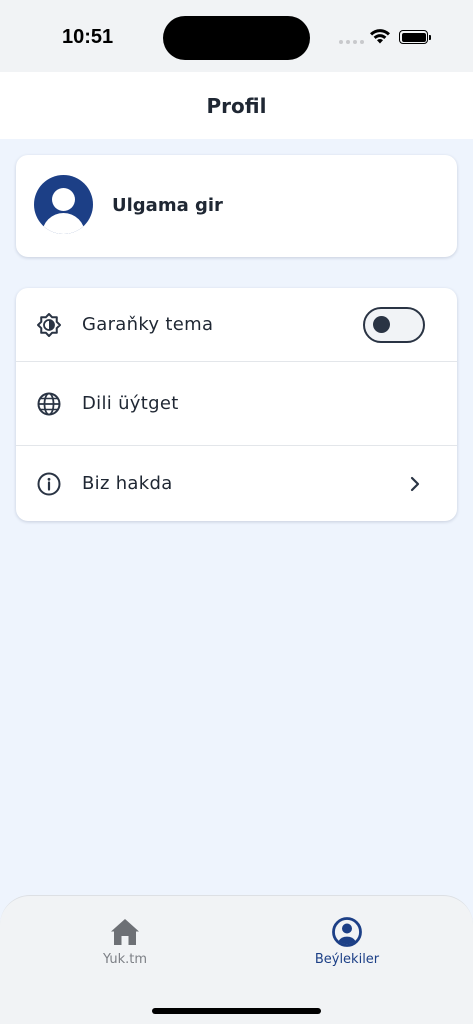  Describe the element at coordinates (167, 205) in the screenshot. I see `login-label: Ulgama gir` at that location.